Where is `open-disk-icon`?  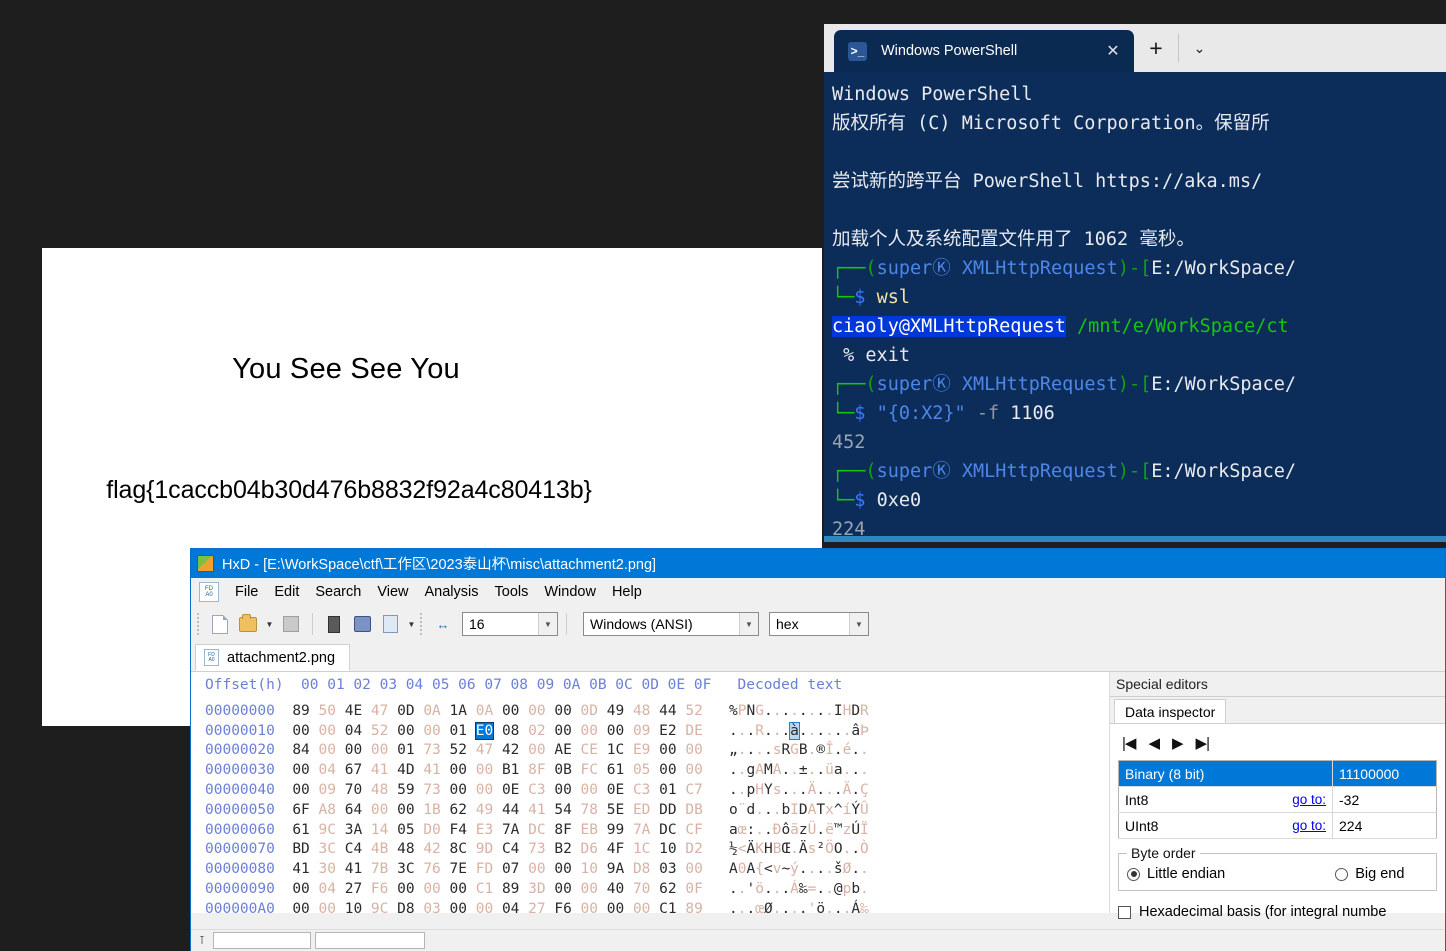
open-disk-icon is located at coordinates (362, 624).